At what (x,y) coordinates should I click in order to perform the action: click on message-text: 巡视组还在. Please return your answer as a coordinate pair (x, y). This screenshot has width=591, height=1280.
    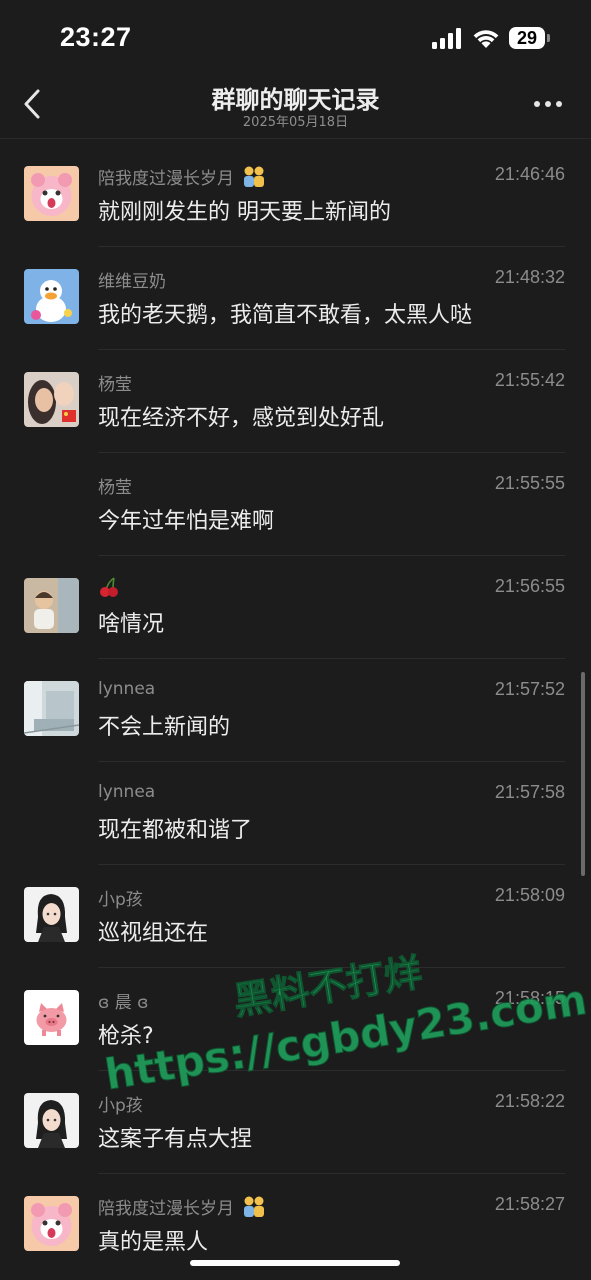
    Looking at the image, I should click on (153, 933).